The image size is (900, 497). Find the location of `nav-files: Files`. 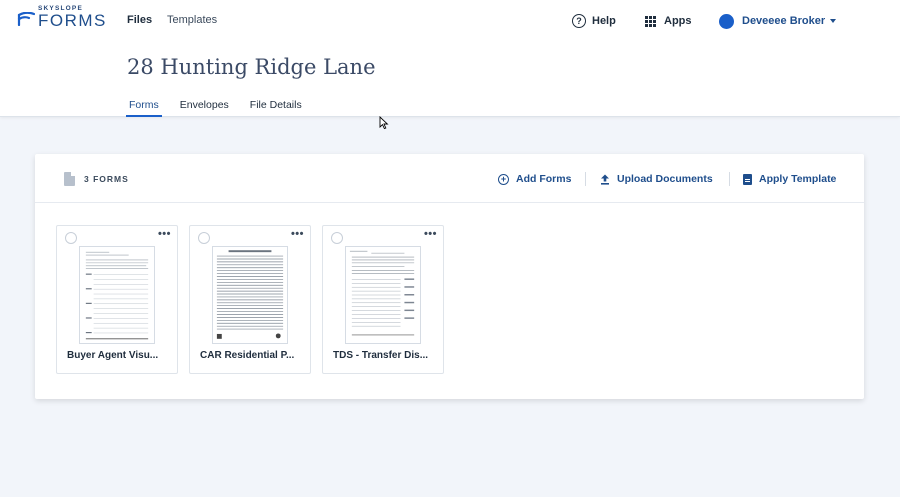

nav-files: Files is located at coordinates (139, 20).